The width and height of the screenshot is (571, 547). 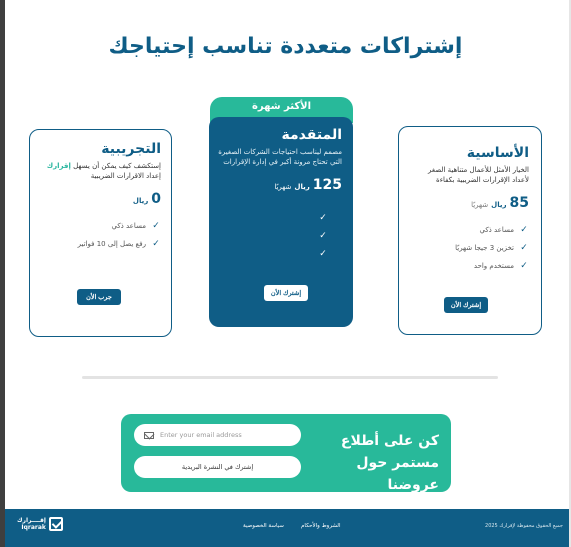 I want to click on page-title: إشتراكات متعددة تناسب إحتياجك, so click(x=285, y=46).